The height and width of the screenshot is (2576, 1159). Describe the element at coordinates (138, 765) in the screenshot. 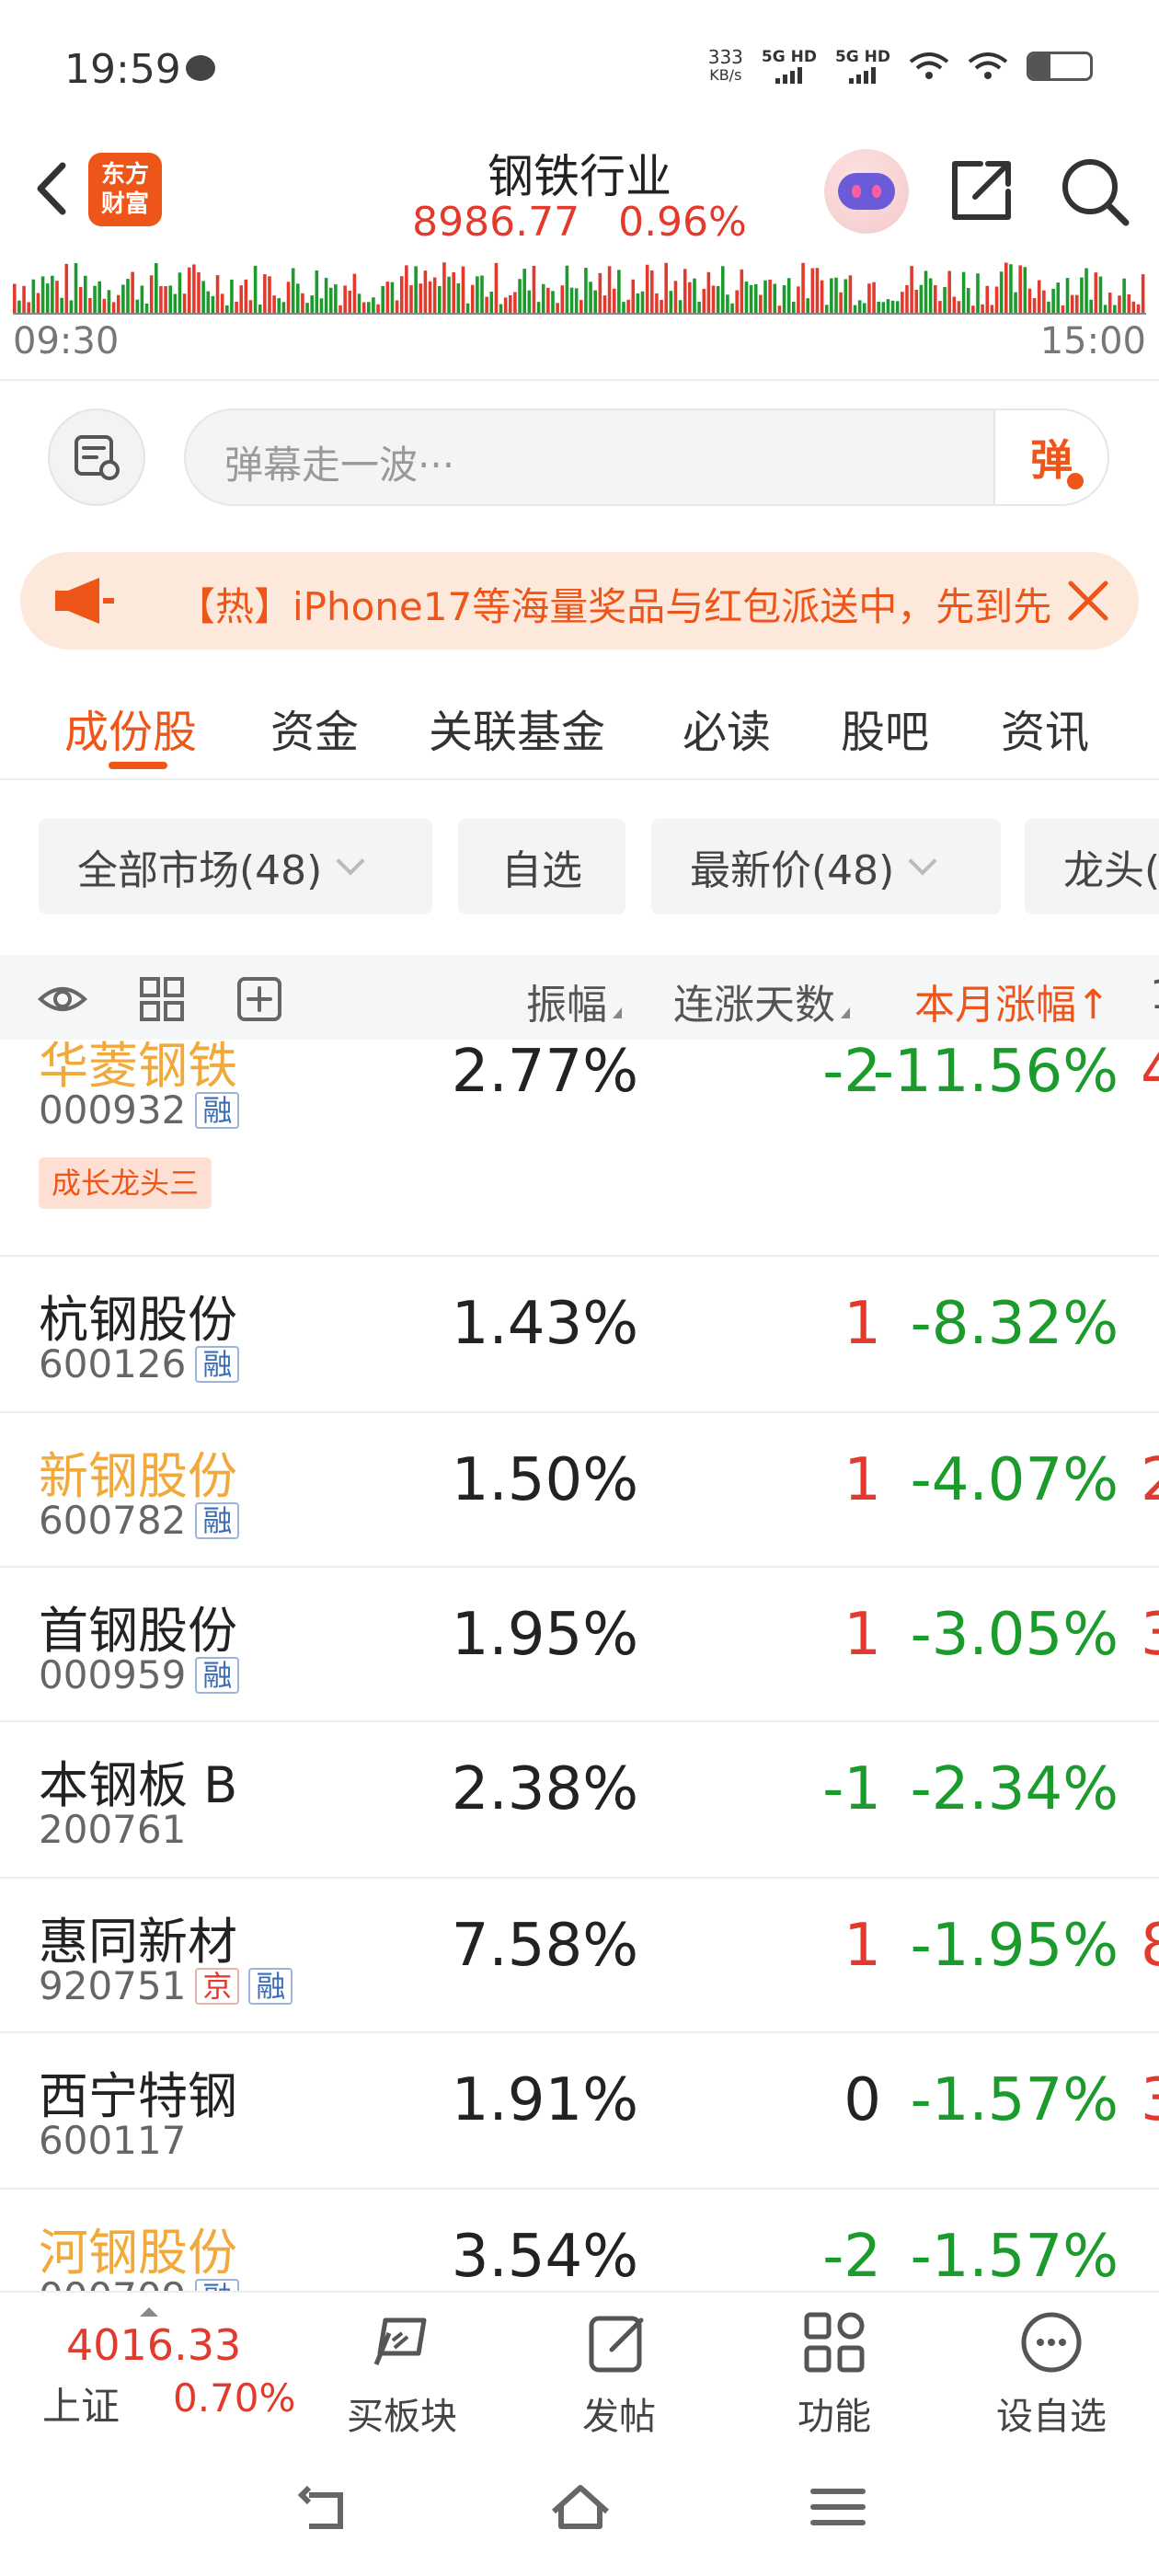

I see `active-tab-indicator` at that location.